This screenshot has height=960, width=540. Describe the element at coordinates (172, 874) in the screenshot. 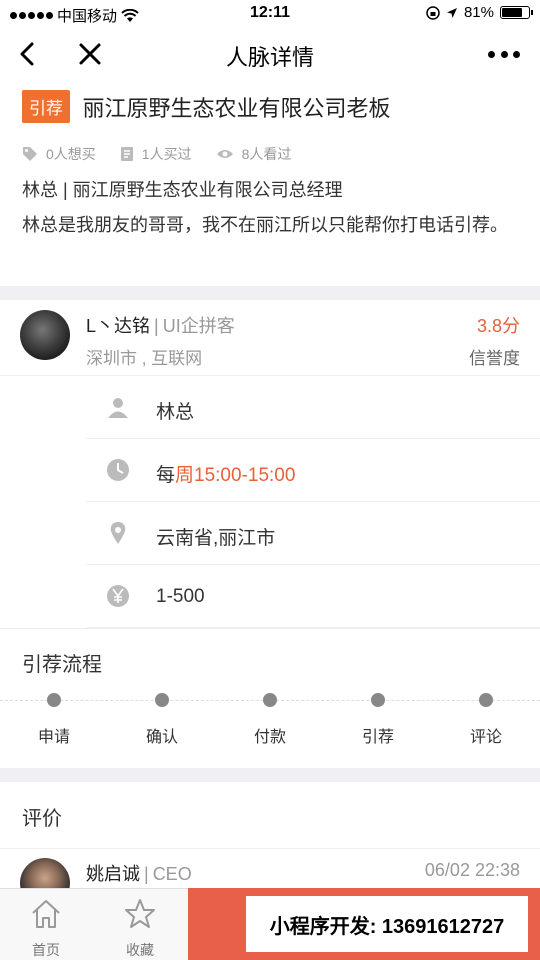

I see `reviewer-role: CEO` at that location.